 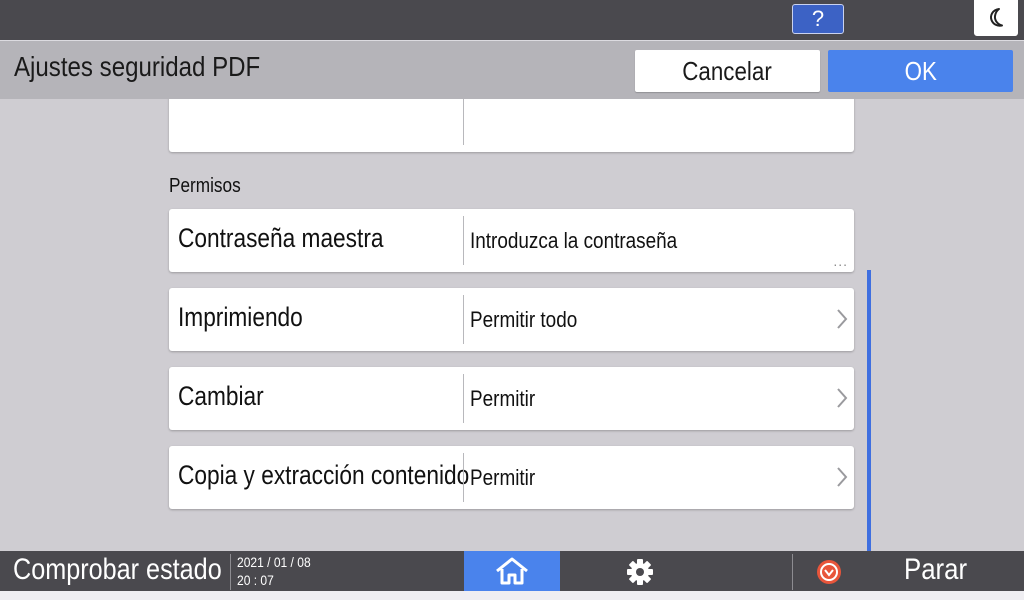 What do you see at coordinates (524, 319) in the screenshot?
I see `row-value: Permitir todo` at bounding box center [524, 319].